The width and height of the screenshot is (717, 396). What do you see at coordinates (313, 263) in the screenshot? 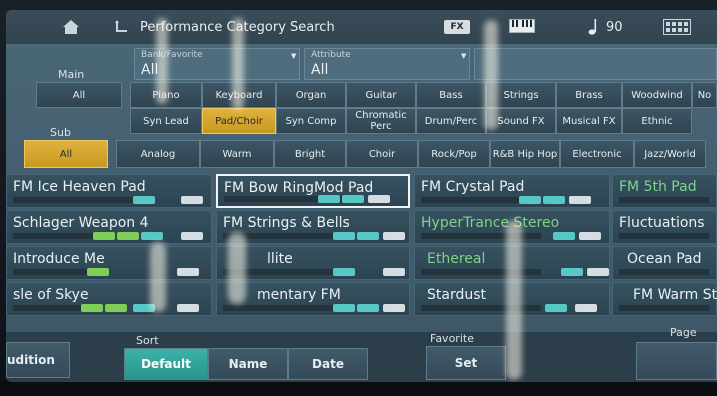
I see `result-item: llite` at bounding box center [313, 263].